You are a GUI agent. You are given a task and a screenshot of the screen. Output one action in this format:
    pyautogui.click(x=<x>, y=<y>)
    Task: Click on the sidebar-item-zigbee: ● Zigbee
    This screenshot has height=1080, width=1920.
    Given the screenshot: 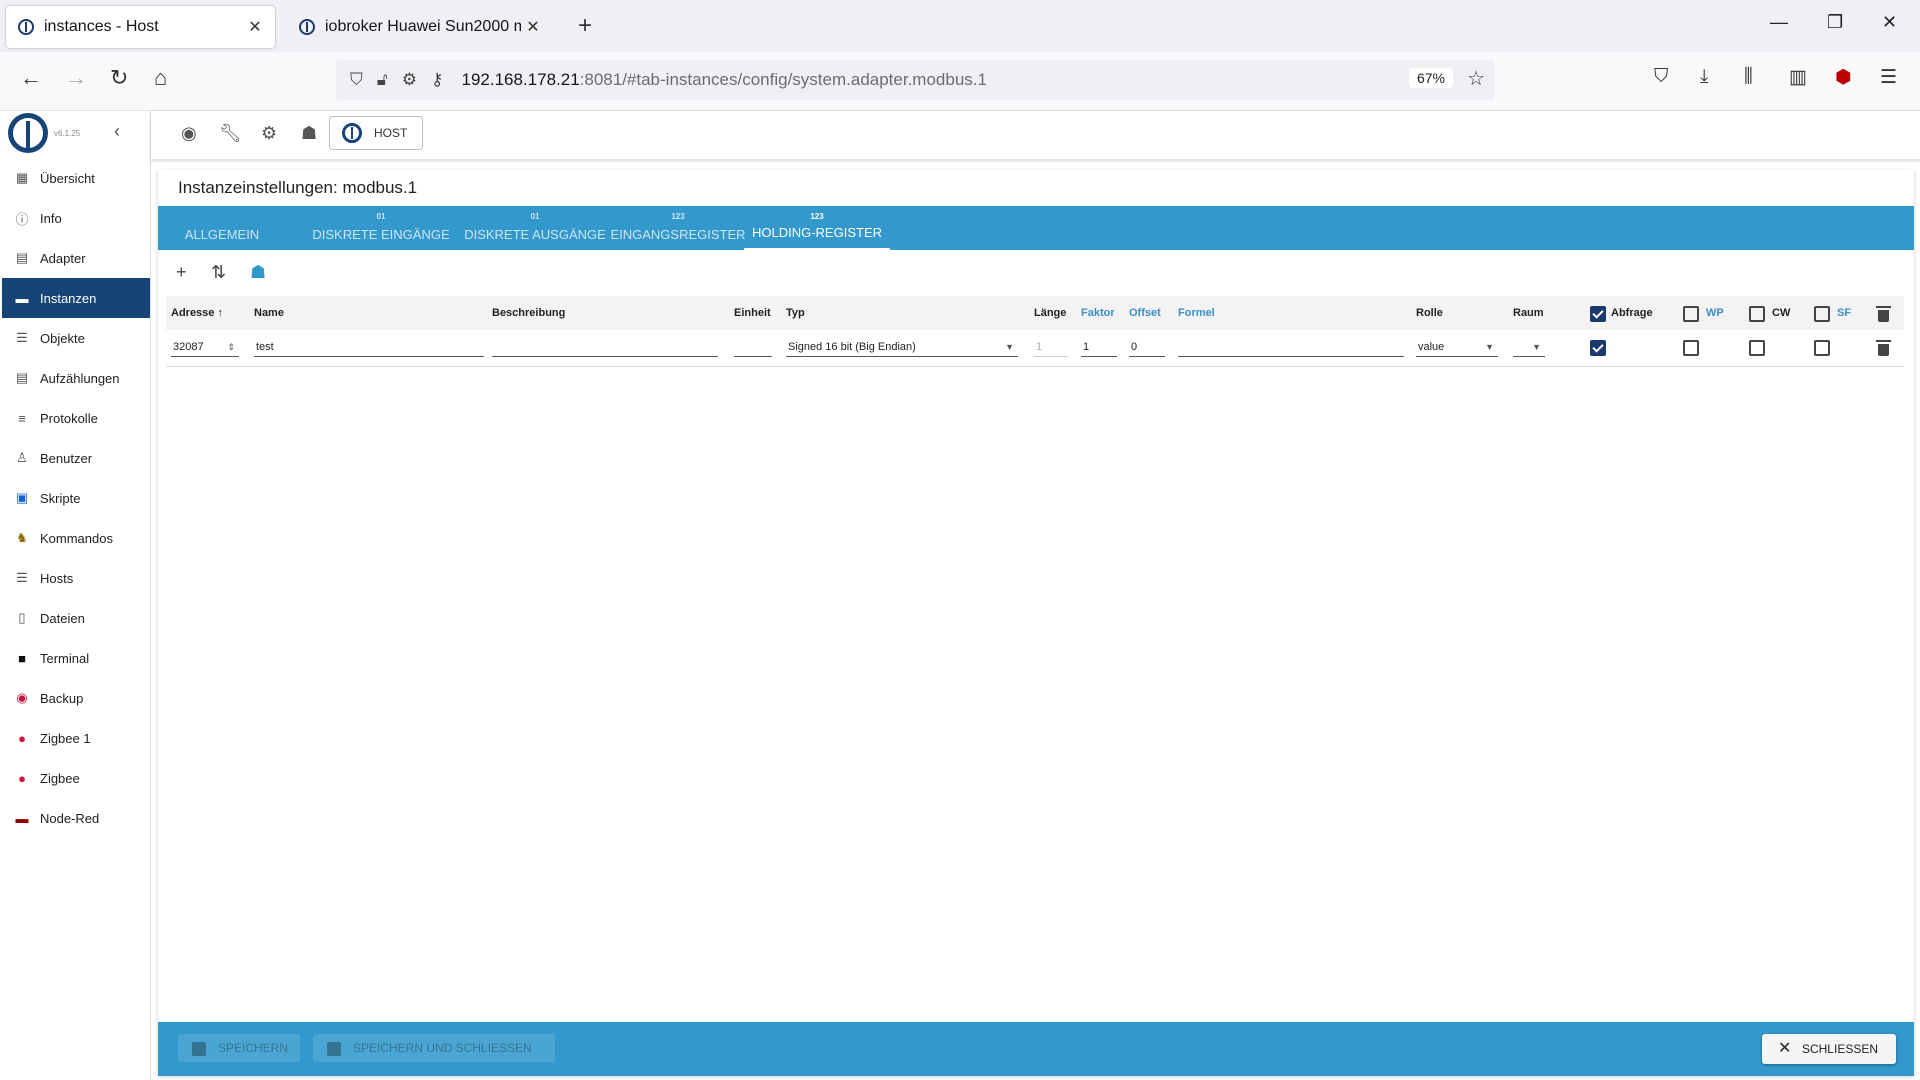 What is the action you would take?
    pyautogui.click(x=76, y=778)
    